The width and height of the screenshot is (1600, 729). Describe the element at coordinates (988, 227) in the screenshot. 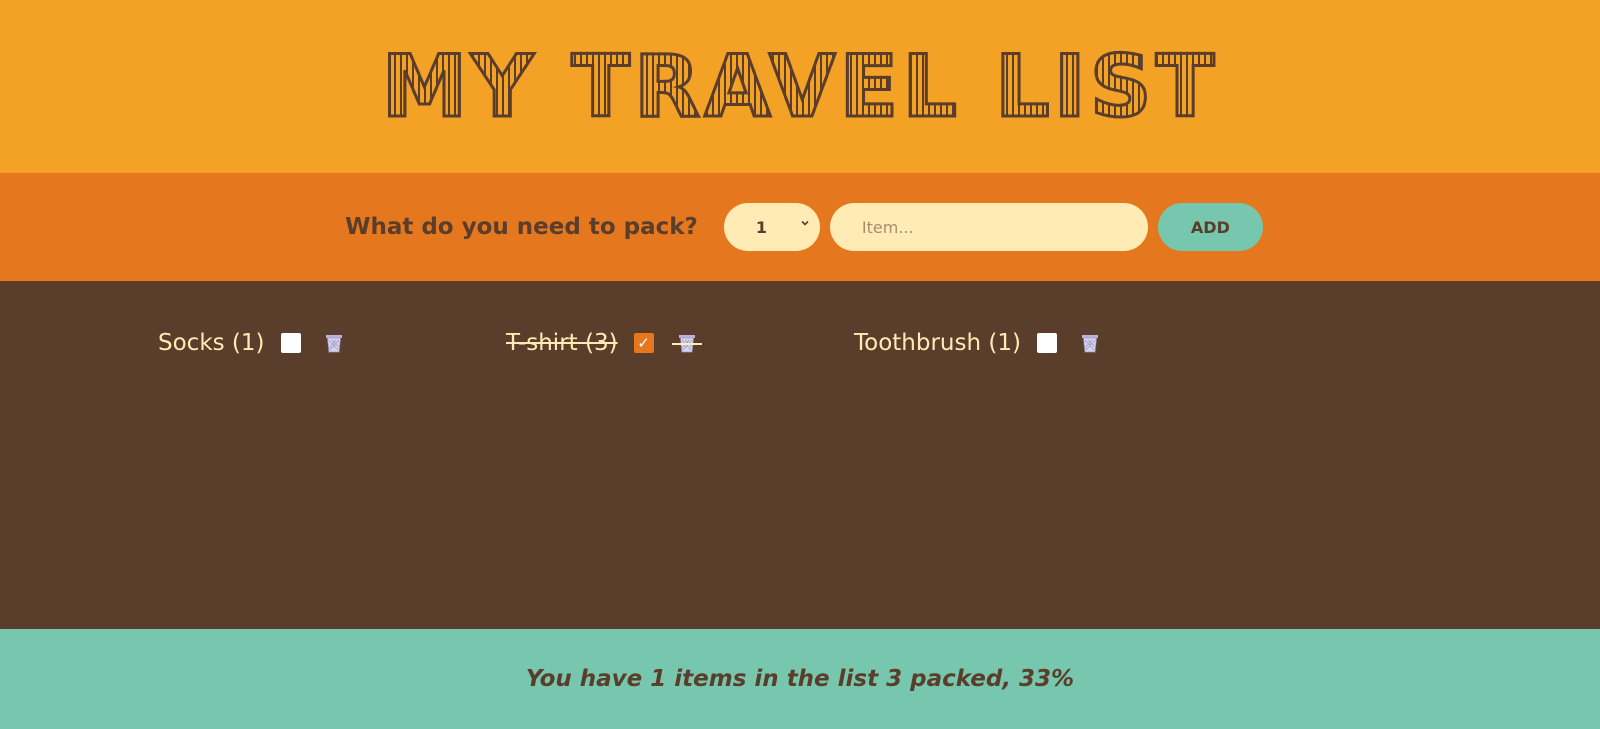

I see `item-input` at that location.